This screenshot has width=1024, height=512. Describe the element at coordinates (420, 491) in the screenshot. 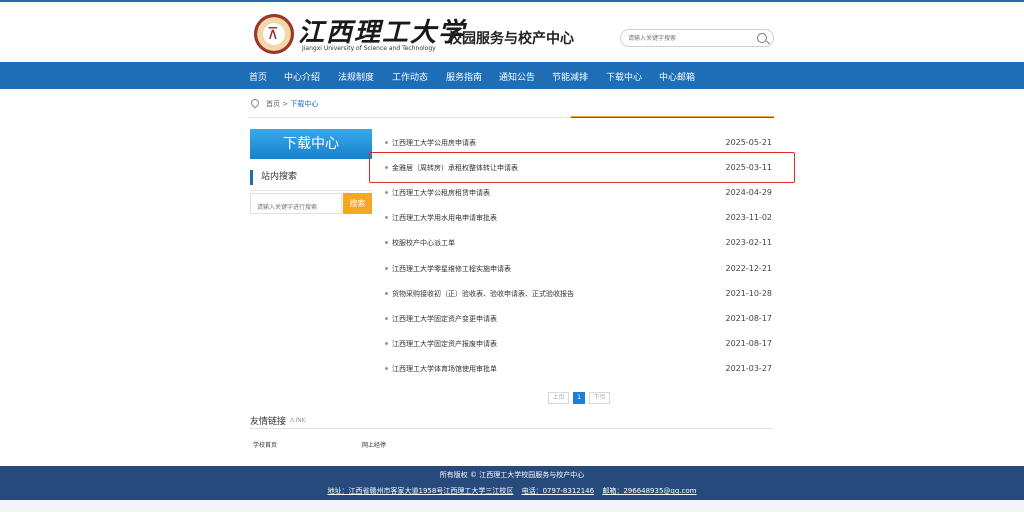

I see `footer-address: 地址：江西省赣州市客家大道1958号江西理工大学三江校区` at that location.